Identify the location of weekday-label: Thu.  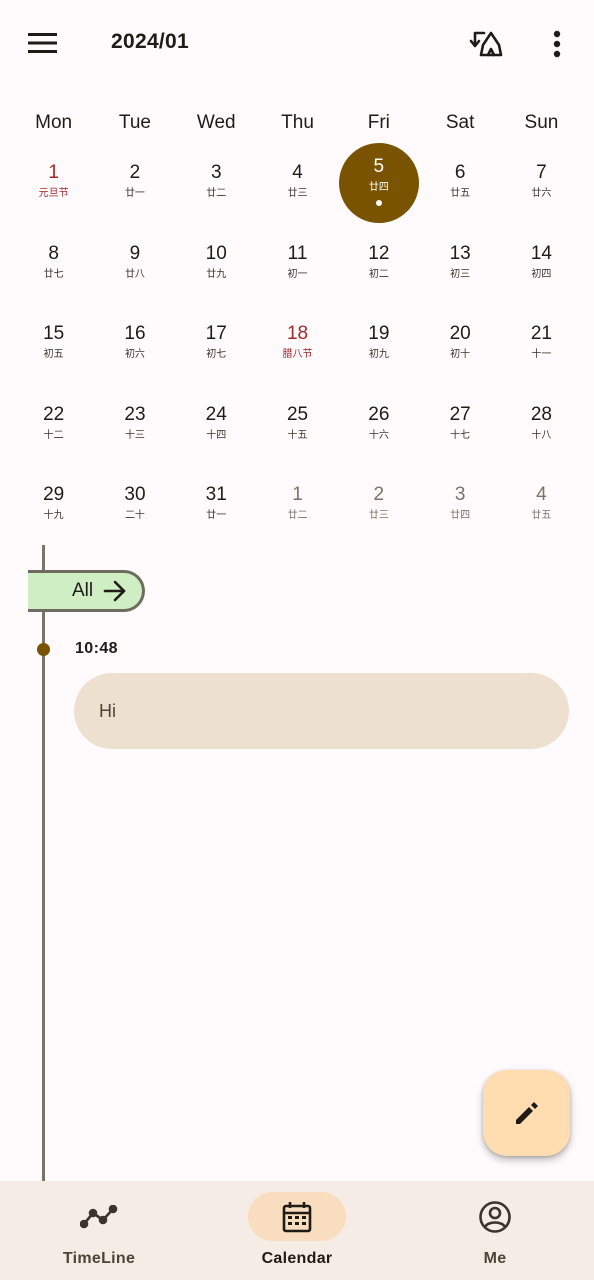
(297, 122).